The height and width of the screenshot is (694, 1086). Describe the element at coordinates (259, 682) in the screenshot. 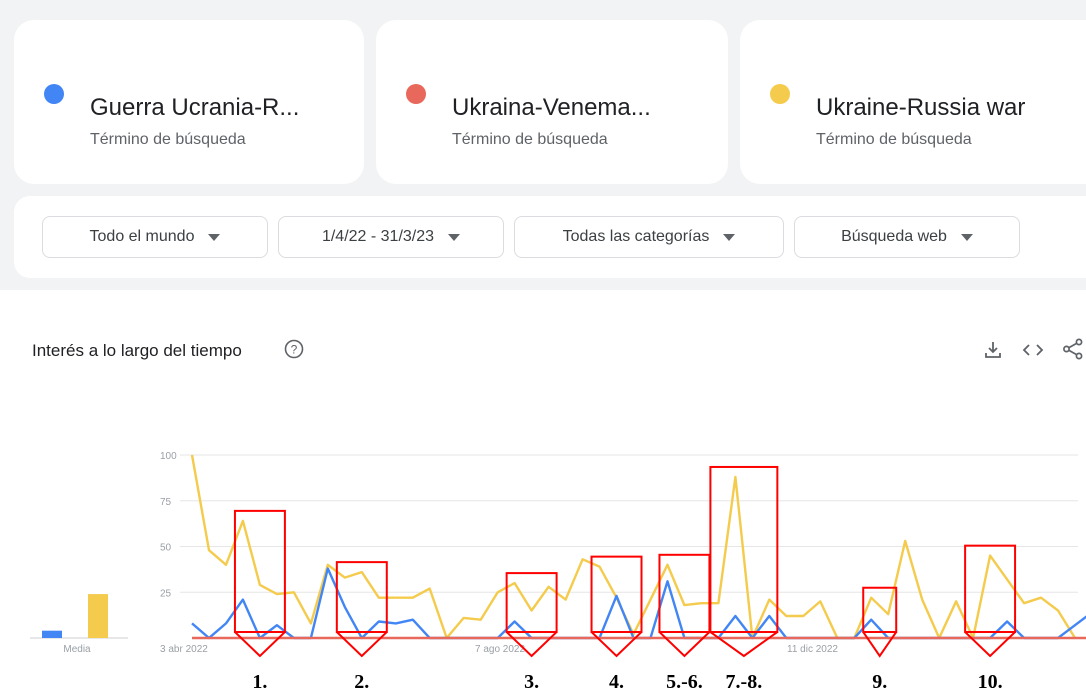

I see `annotation-label: 1.` at that location.